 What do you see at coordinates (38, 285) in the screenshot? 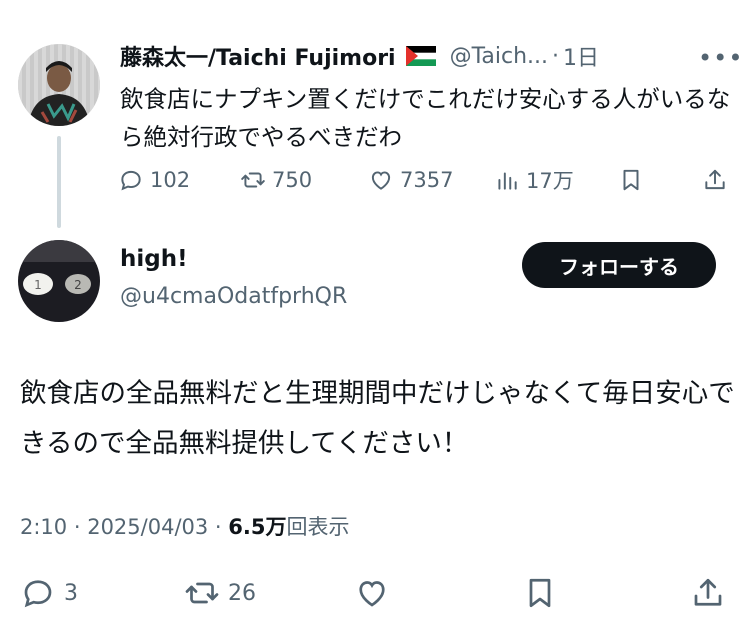
I see `svg-text: 1` at bounding box center [38, 285].